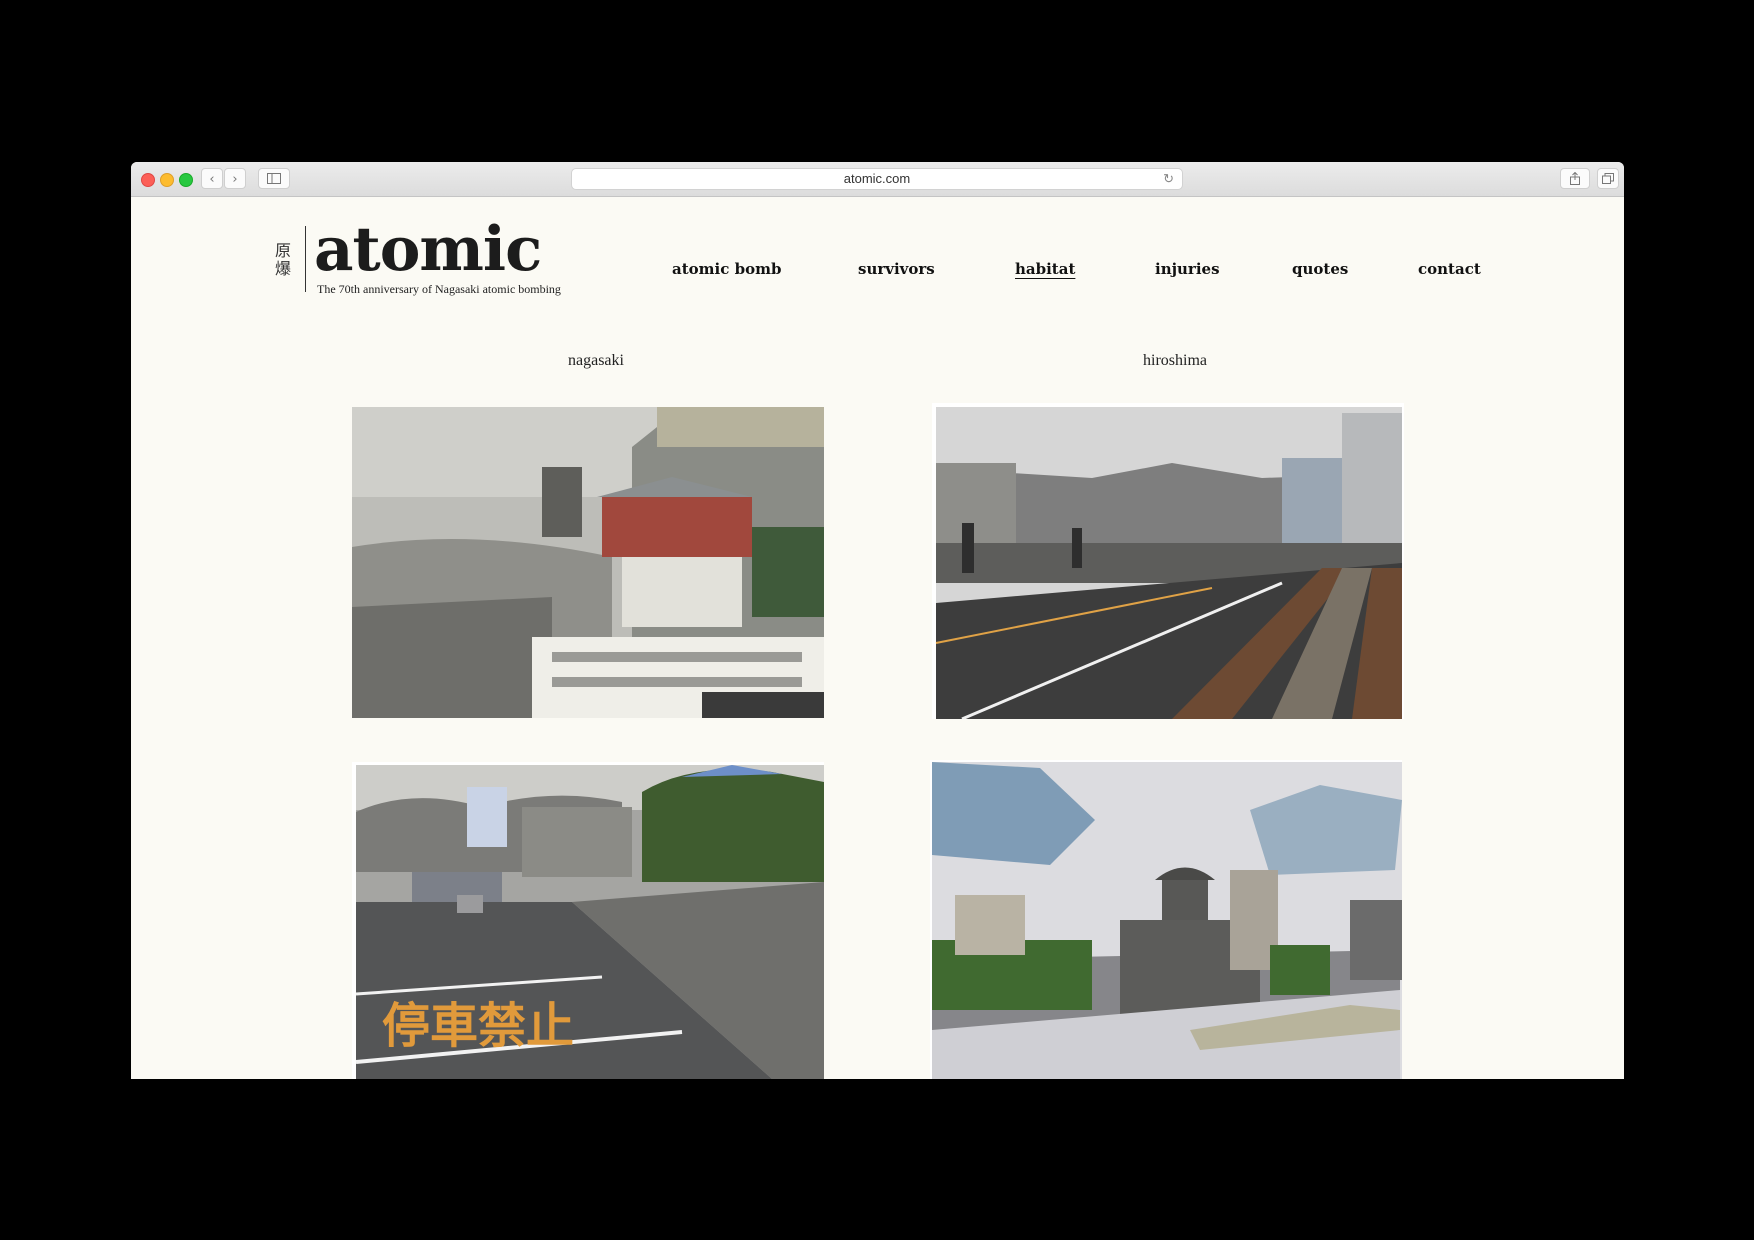 The image size is (1754, 1240). I want to click on tabs-icon, so click(1608, 178).